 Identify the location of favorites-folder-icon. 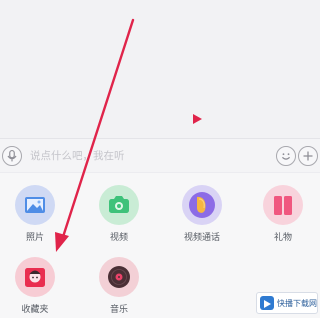
(35, 277).